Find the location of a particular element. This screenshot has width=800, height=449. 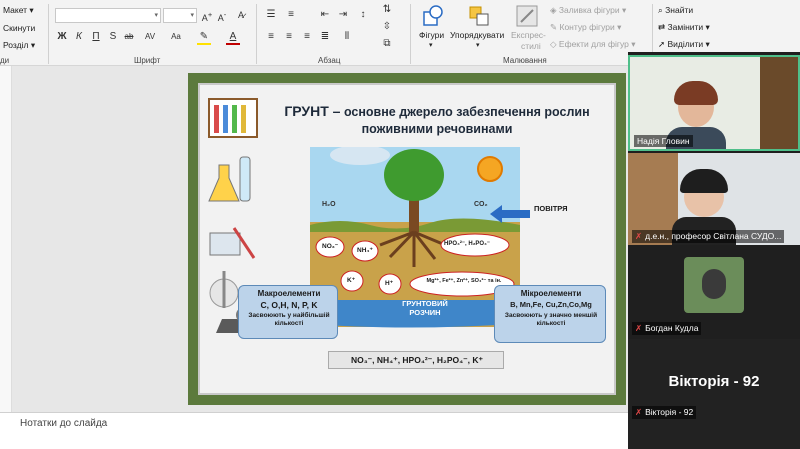

numbering-icon: ≡ is located at coordinates (291, 15).